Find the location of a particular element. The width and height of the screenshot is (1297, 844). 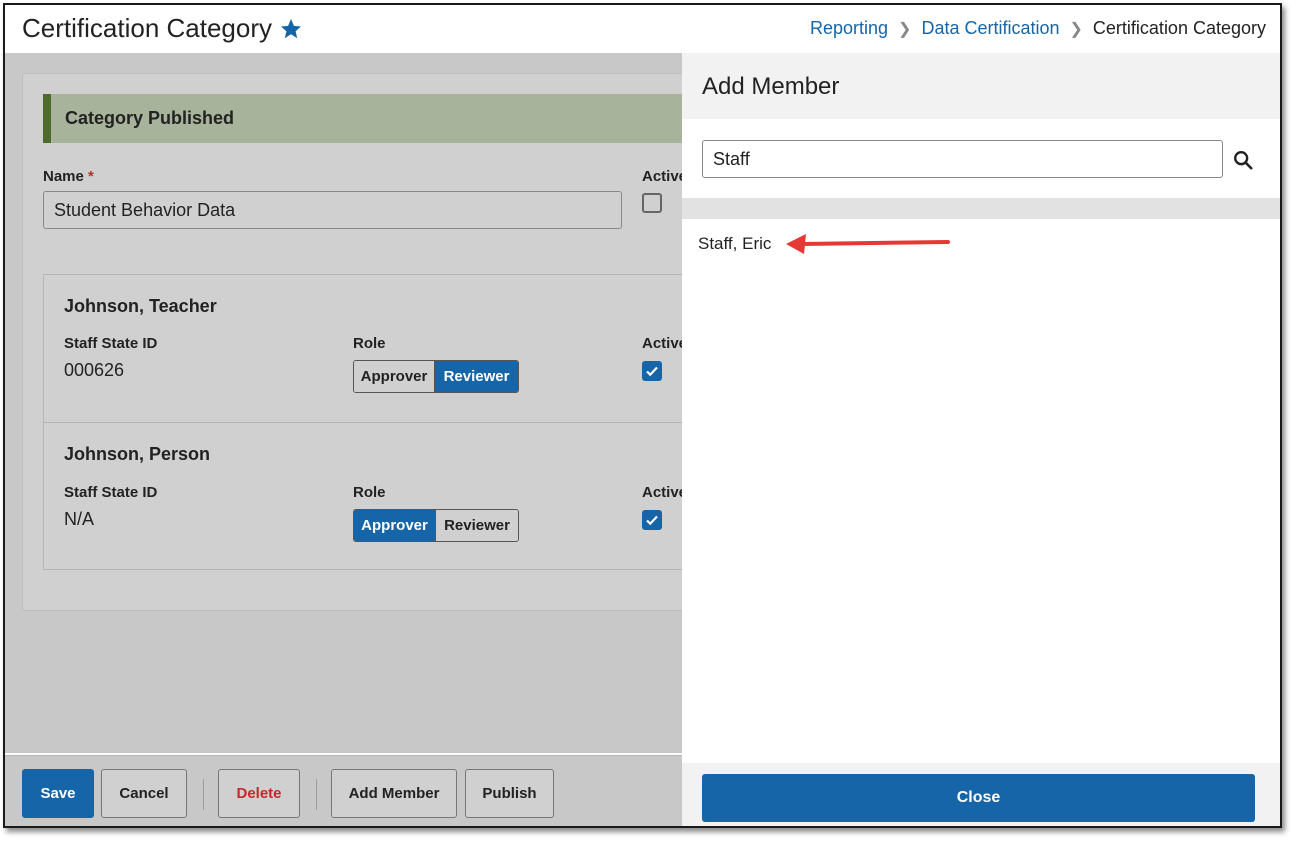

page-title: Certification Category is located at coordinates (147, 28).